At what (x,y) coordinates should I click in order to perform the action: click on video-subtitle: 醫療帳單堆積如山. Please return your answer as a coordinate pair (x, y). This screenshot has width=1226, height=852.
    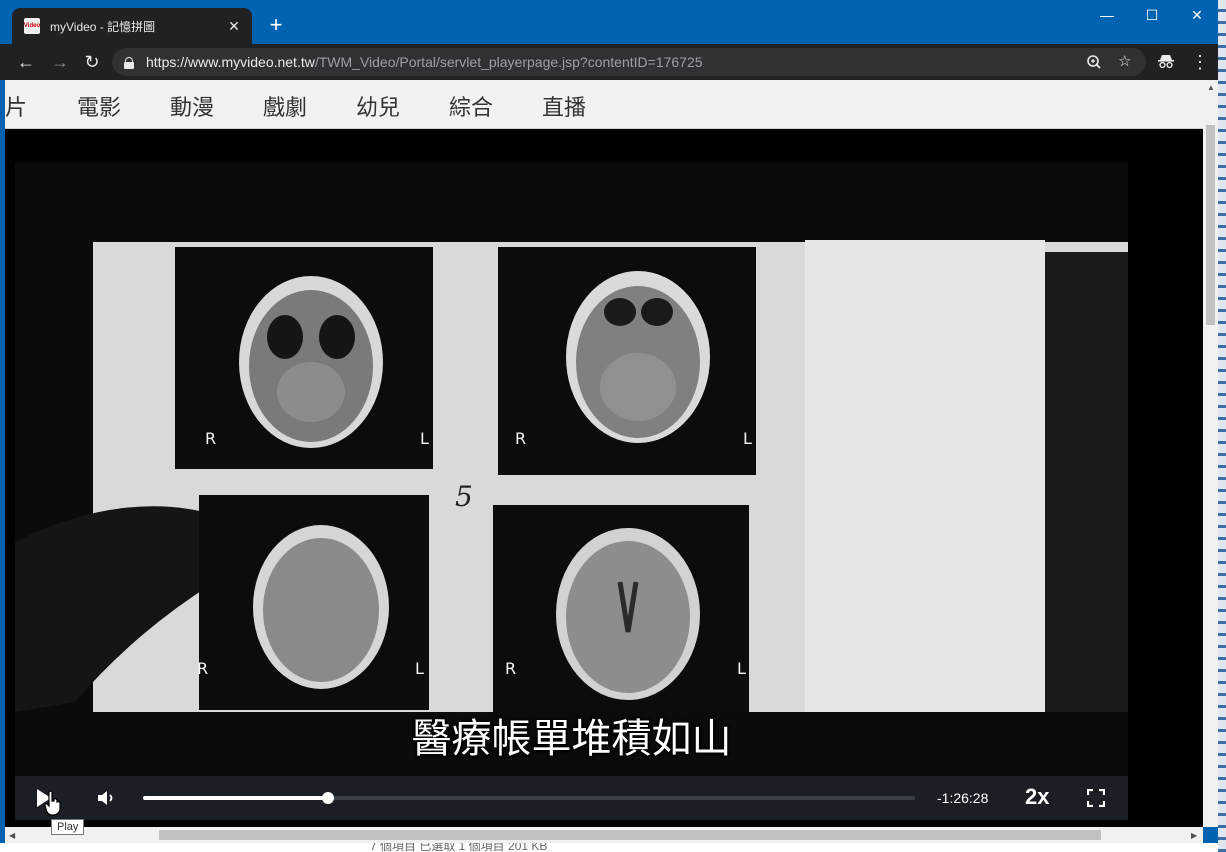
    Looking at the image, I should click on (571, 739).